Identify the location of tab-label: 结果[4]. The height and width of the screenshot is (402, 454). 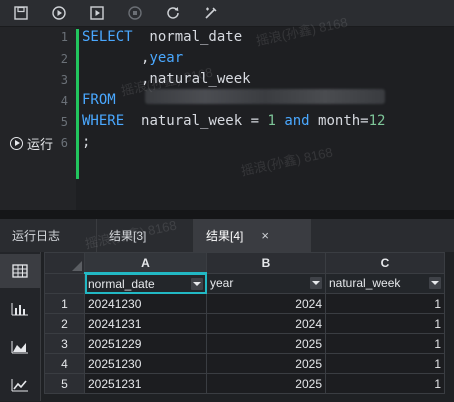
(225, 236).